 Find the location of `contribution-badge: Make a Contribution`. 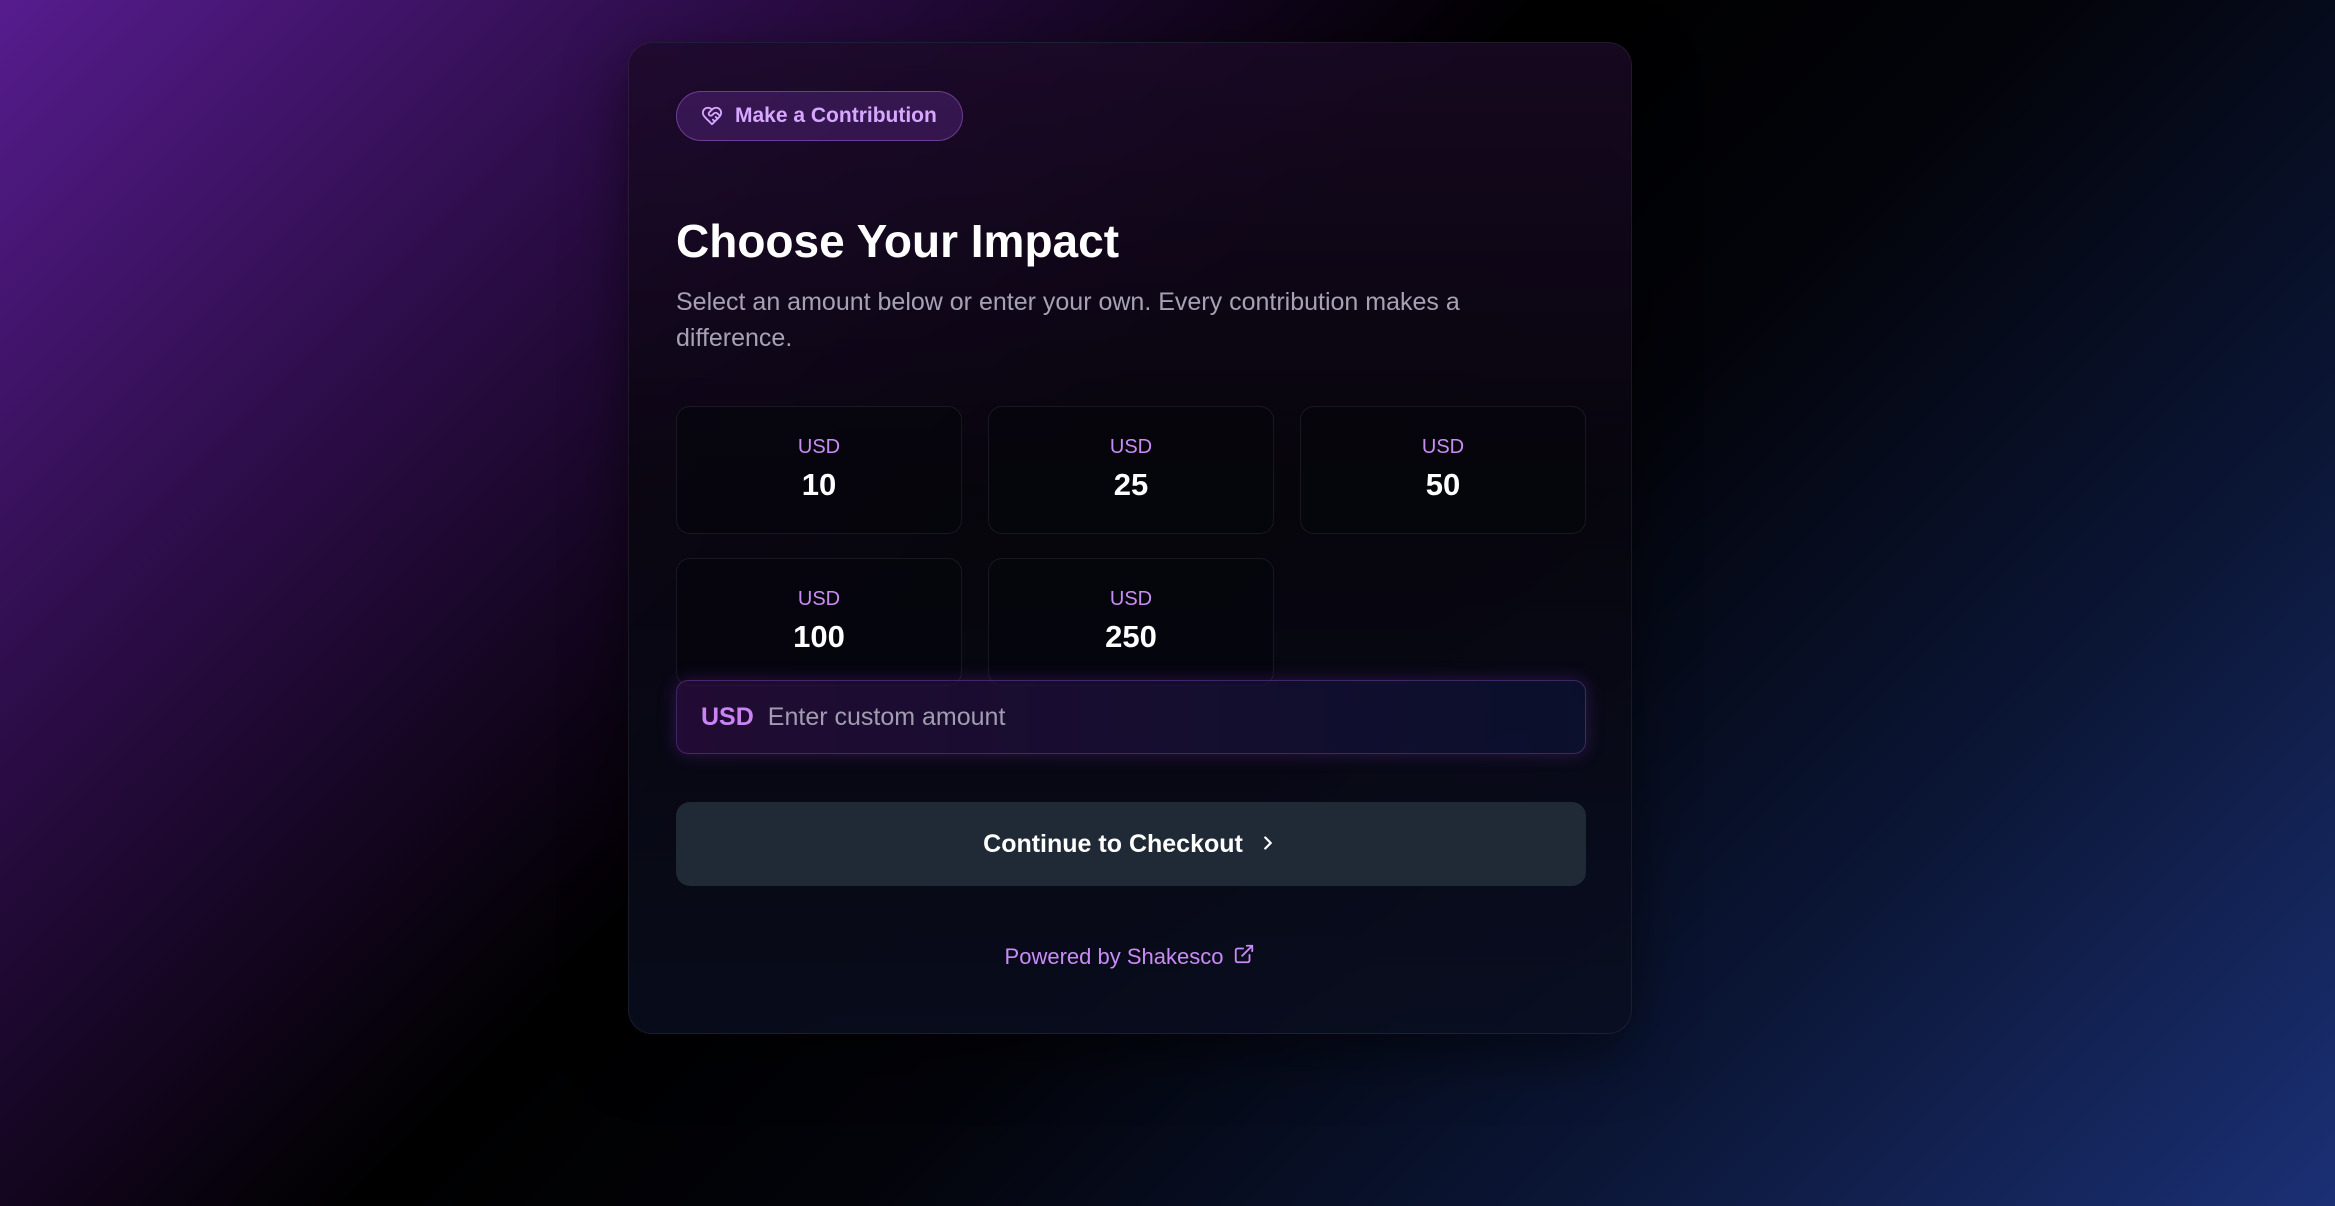

contribution-badge: Make a Contribution is located at coordinates (819, 116).